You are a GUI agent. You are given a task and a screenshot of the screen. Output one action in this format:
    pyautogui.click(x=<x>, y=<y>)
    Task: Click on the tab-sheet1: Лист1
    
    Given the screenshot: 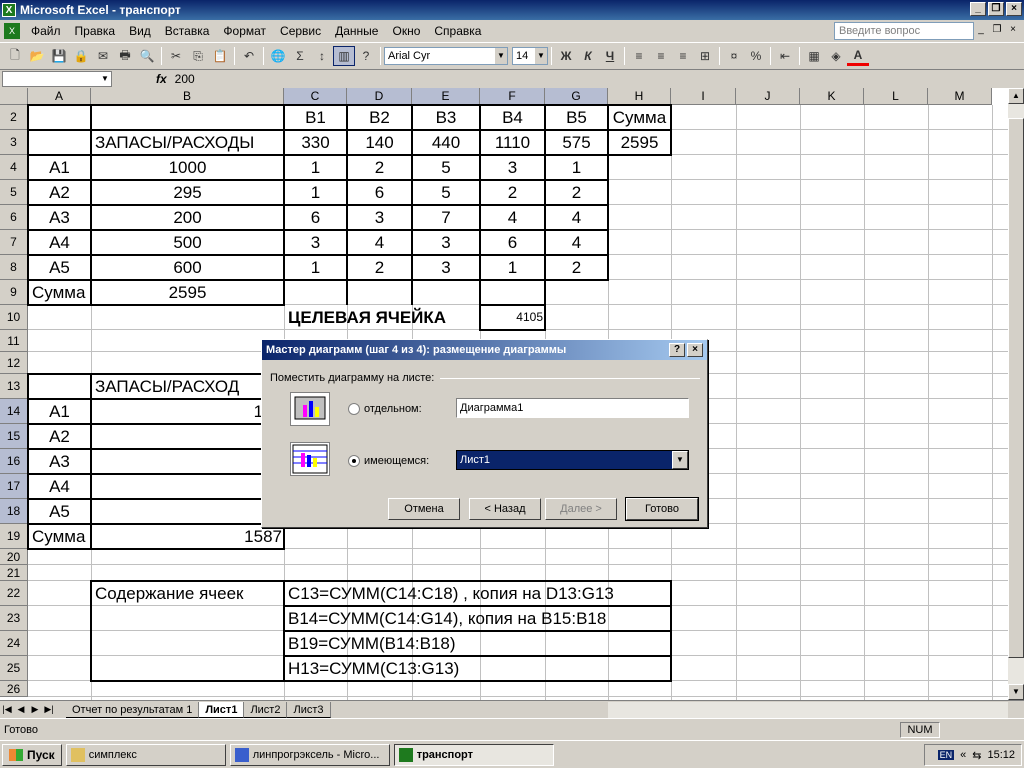 What is the action you would take?
    pyautogui.click(x=222, y=709)
    